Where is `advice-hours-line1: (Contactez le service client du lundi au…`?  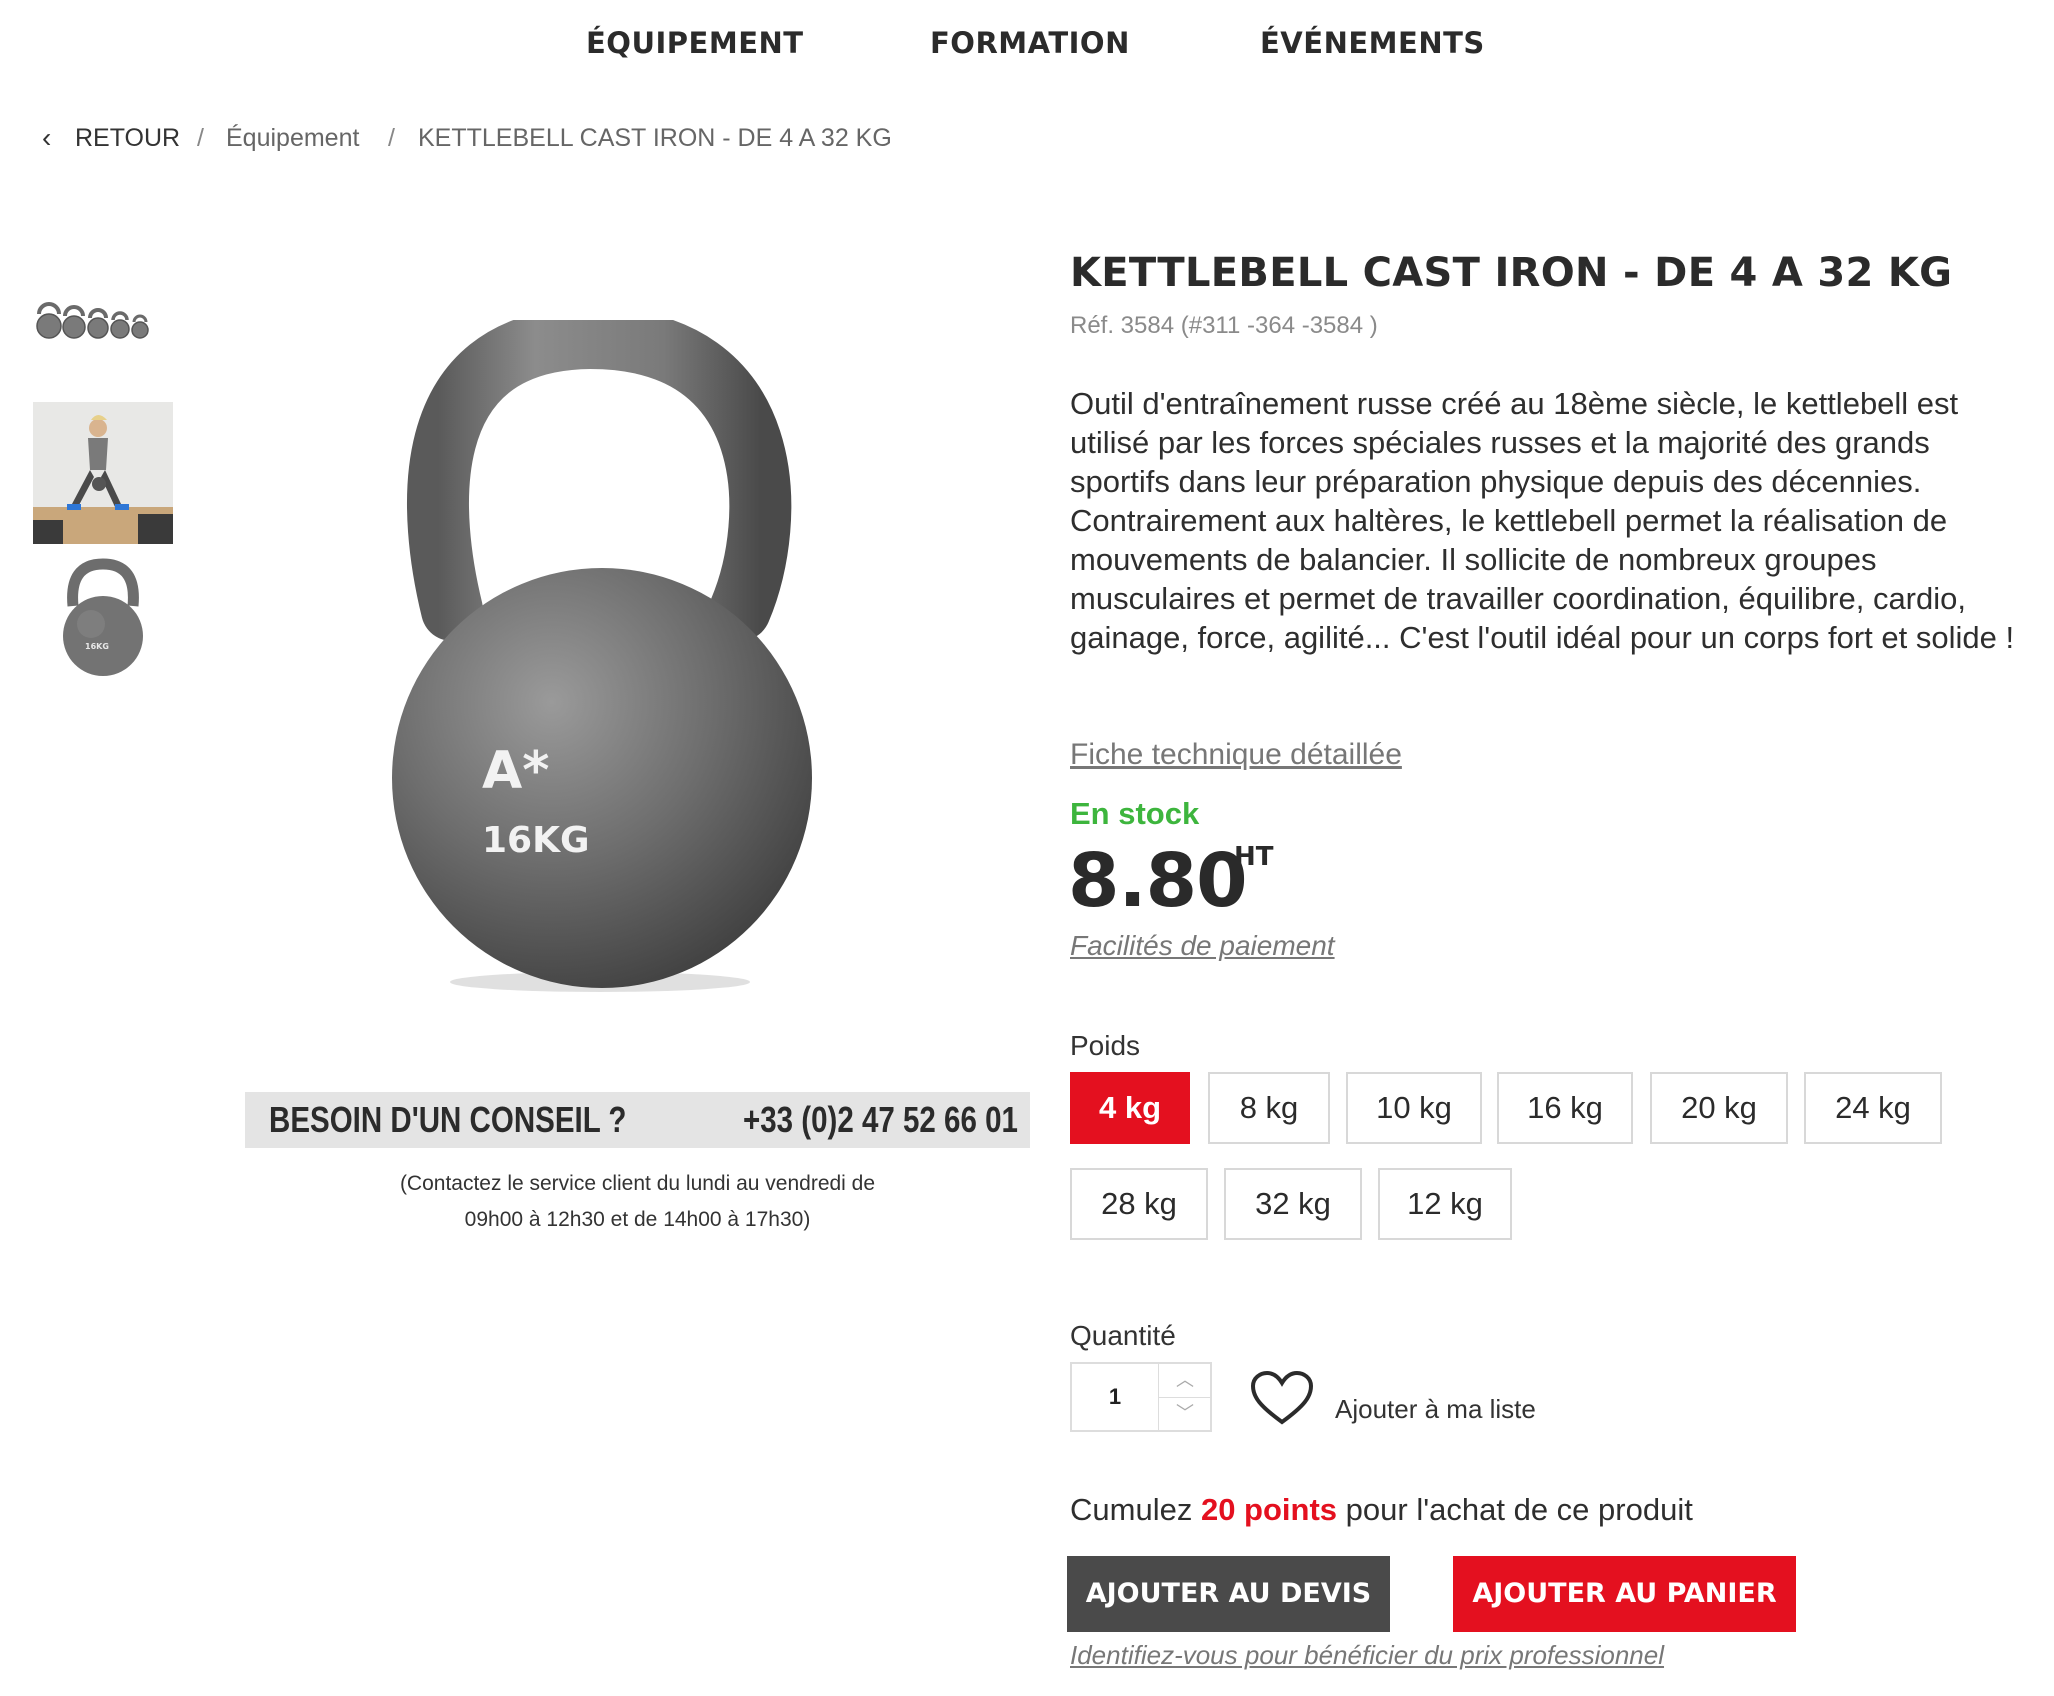 advice-hours-line1: (Contactez le service client du lundi au… is located at coordinates (637, 1183).